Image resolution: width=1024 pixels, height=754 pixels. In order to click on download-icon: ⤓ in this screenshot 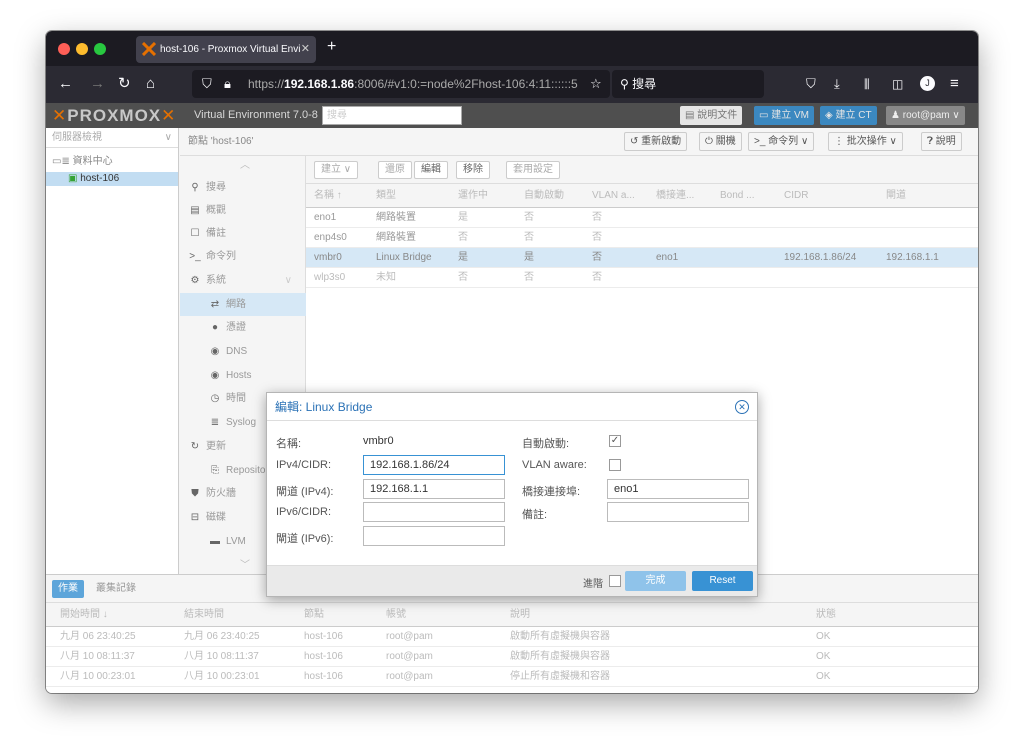, I will do `click(837, 84)`.